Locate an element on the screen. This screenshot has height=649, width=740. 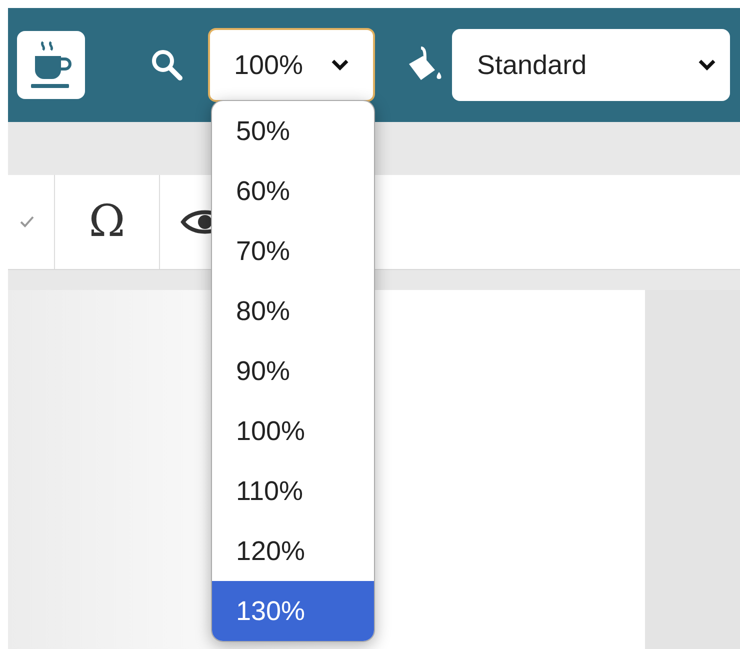
special-character-button: Ω is located at coordinates (107, 222).